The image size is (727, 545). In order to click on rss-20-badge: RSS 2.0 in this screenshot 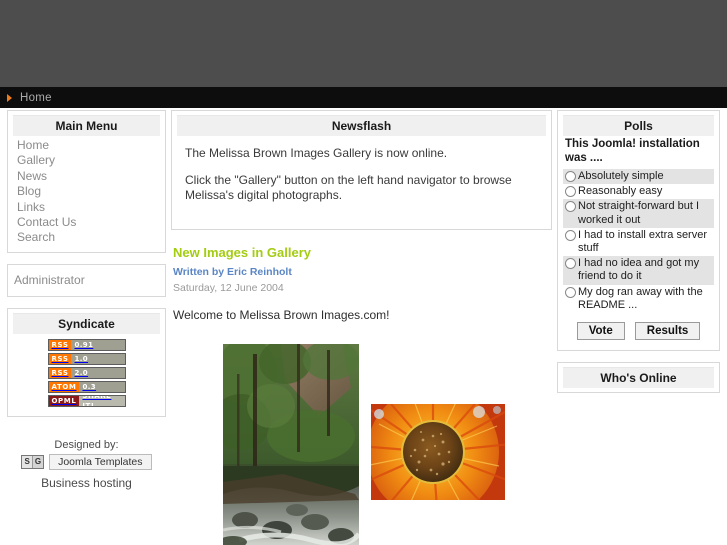, I will do `click(86, 372)`.